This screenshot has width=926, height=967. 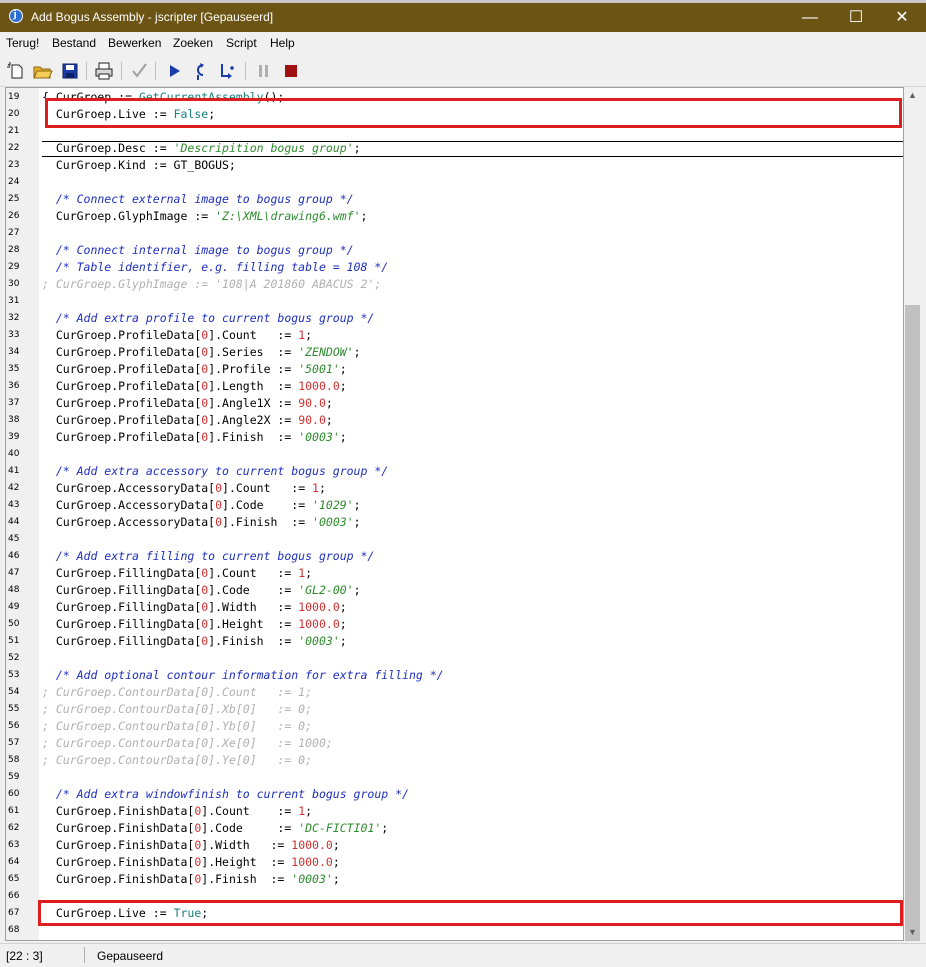 What do you see at coordinates (454, 335) in the screenshot?
I see `code-line: 33 CurGroep.ProfileData[0].Count := 1;` at bounding box center [454, 335].